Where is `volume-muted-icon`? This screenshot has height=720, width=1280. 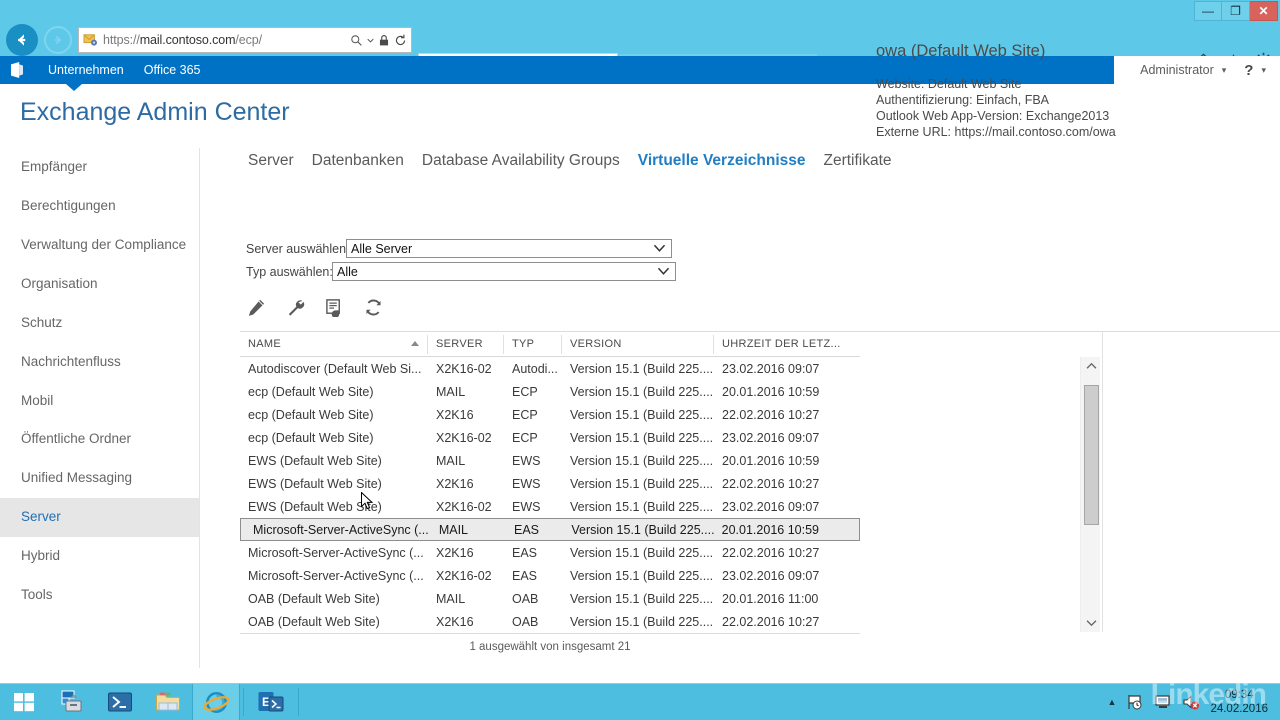
volume-muted-icon is located at coordinates (1191, 702).